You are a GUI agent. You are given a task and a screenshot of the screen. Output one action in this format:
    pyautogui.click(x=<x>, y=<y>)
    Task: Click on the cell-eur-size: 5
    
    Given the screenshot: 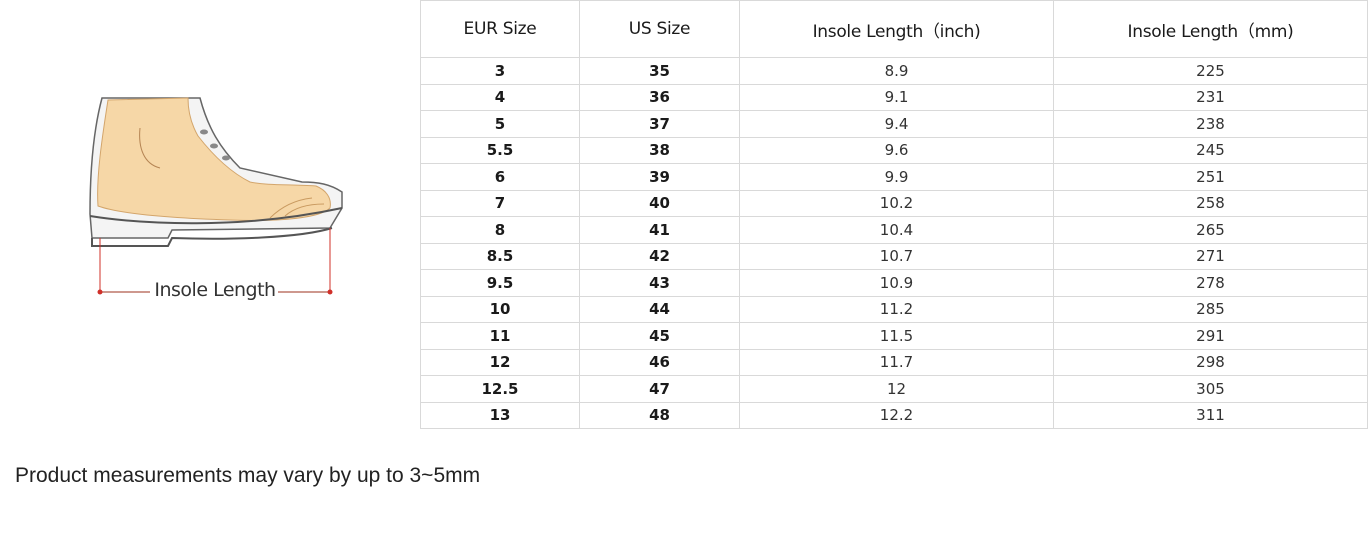 What is the action you would take?
    pyautogui.click(x=500, y=124)
    